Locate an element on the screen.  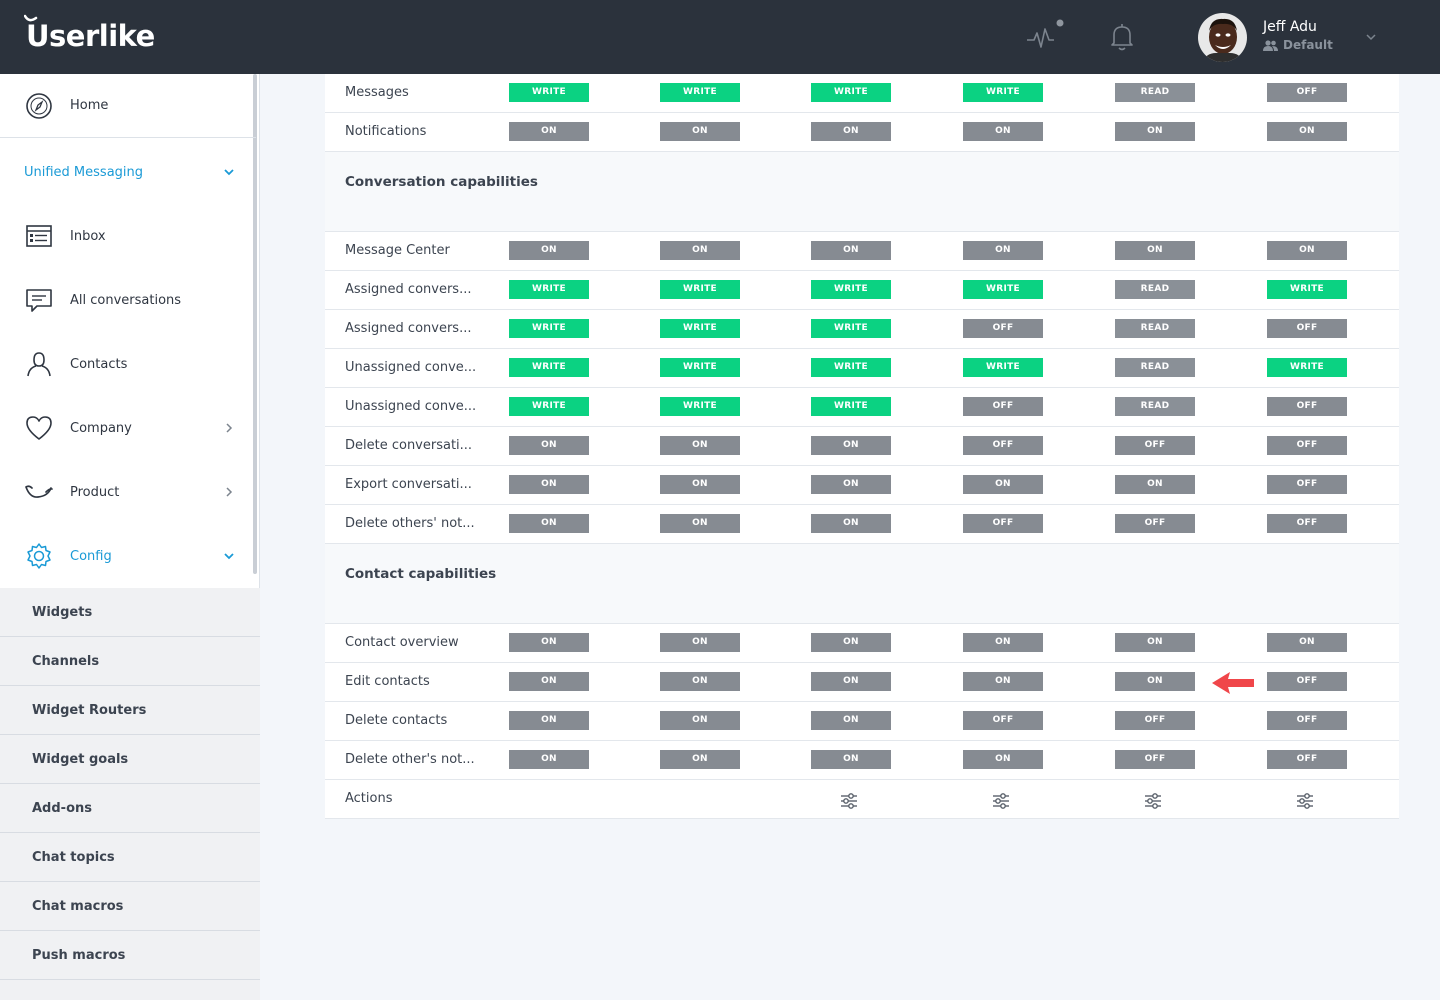
sidebar-sub-item-chat-topics: Chat topics is located at coordinates (130, 857).